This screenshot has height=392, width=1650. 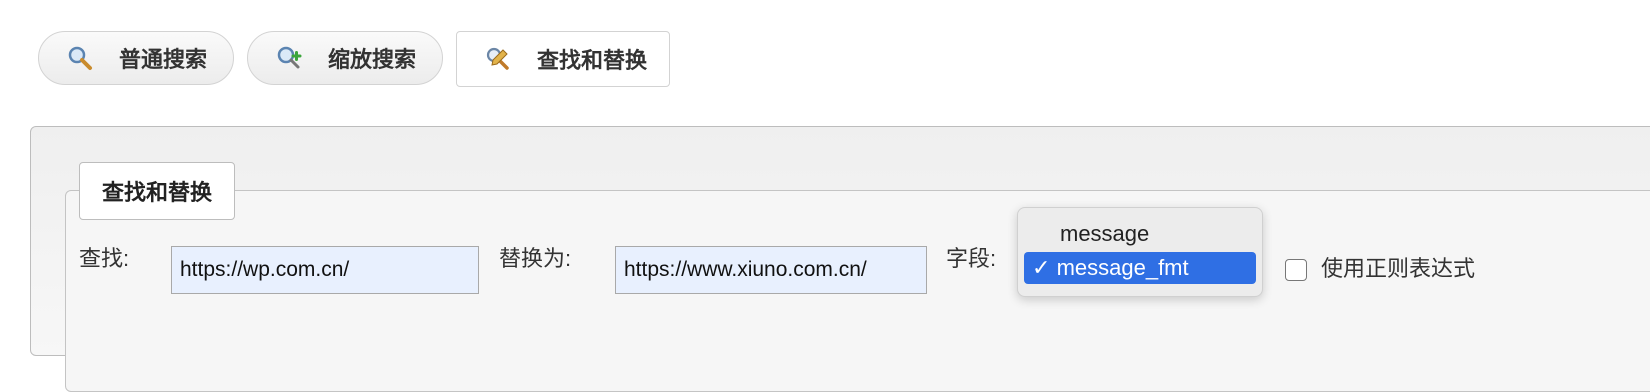 I want to click on find-replace-icon, so click(x=498, y=59).